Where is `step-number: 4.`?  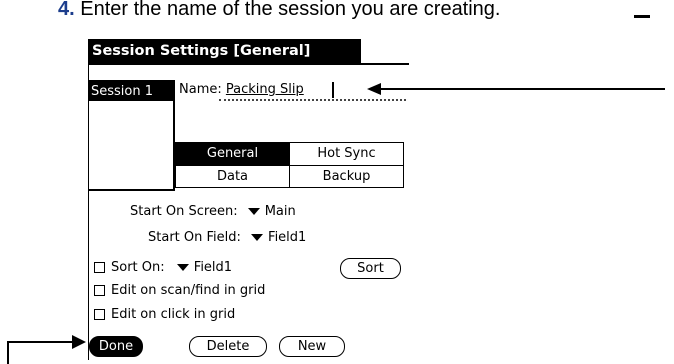 step-number: 4. is located at coordinates (66, 10).